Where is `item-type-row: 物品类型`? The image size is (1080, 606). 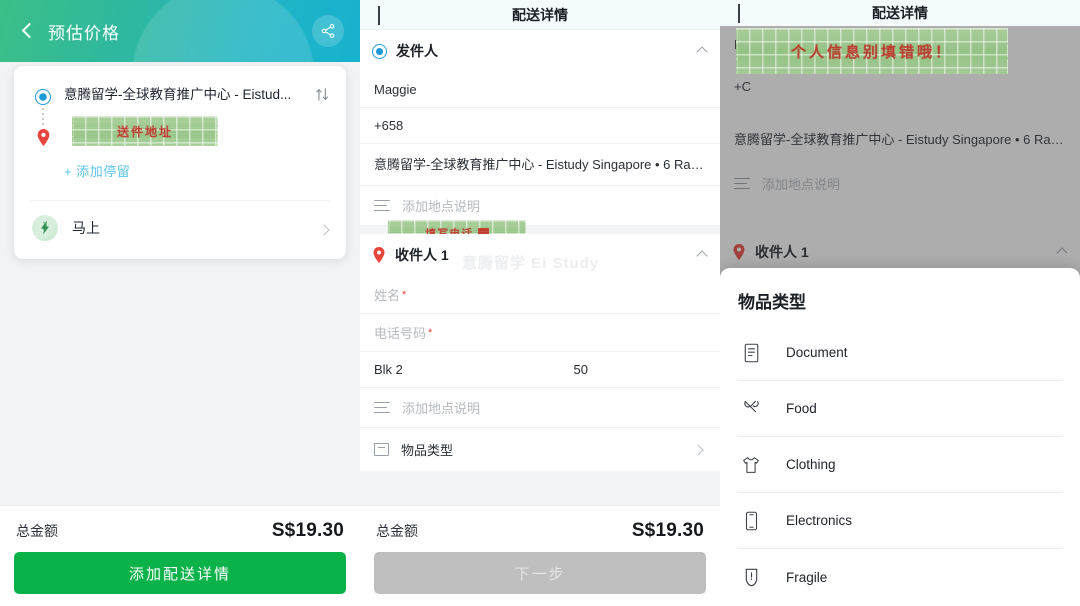 item-type-row: 物品类型 is located at coordinates (540, 449).